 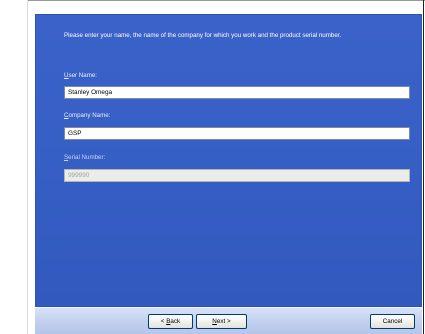 What do you see at coordinates (423, 167) in the screenshot?
I see `window-right-border` at bounding box center [423, 167].